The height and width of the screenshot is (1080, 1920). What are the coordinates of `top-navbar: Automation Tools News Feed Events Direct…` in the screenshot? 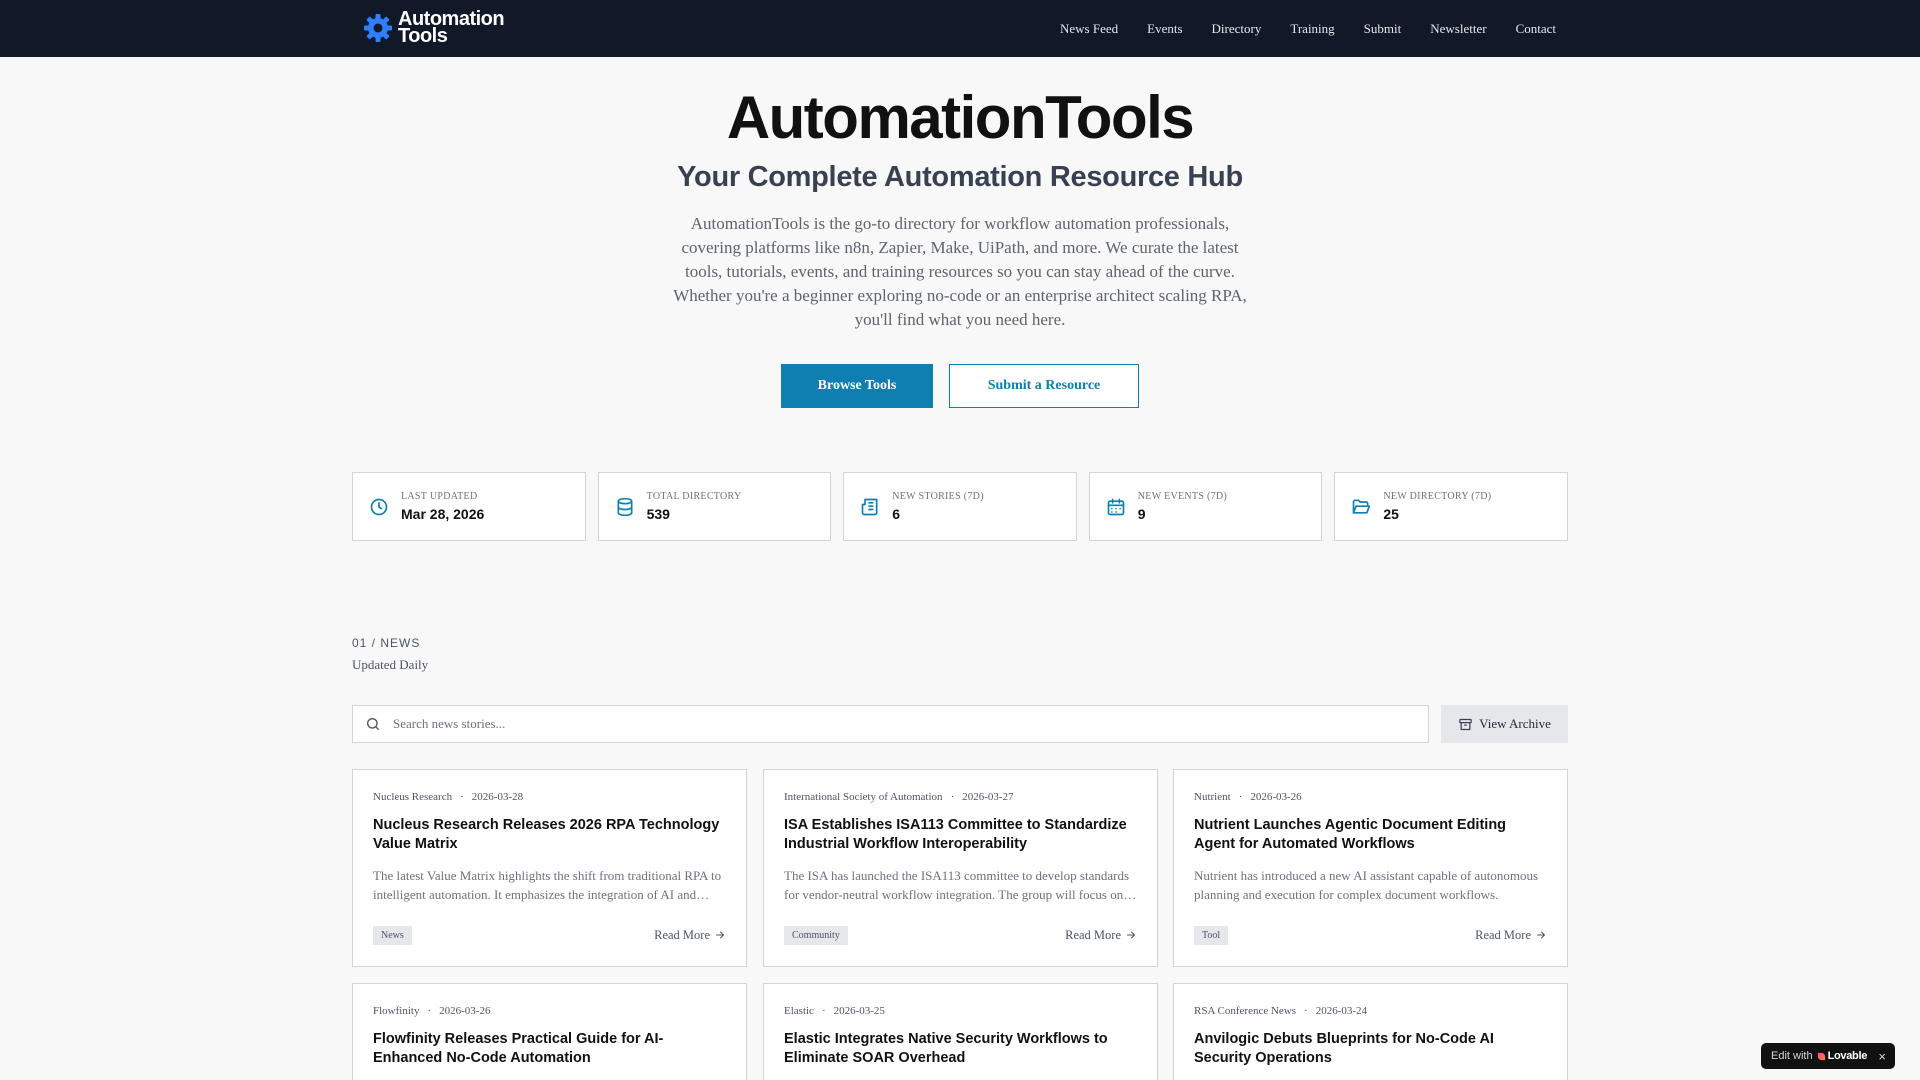 It's located at (960, 28).